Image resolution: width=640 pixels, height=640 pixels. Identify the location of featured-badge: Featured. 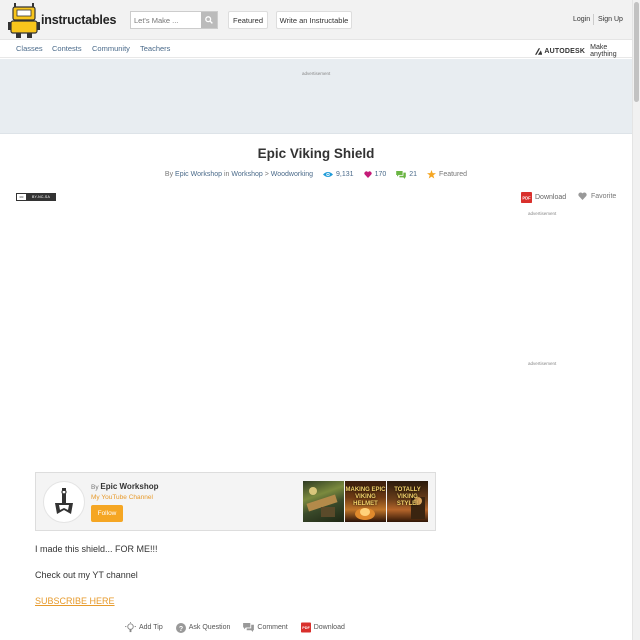
(447, 174).